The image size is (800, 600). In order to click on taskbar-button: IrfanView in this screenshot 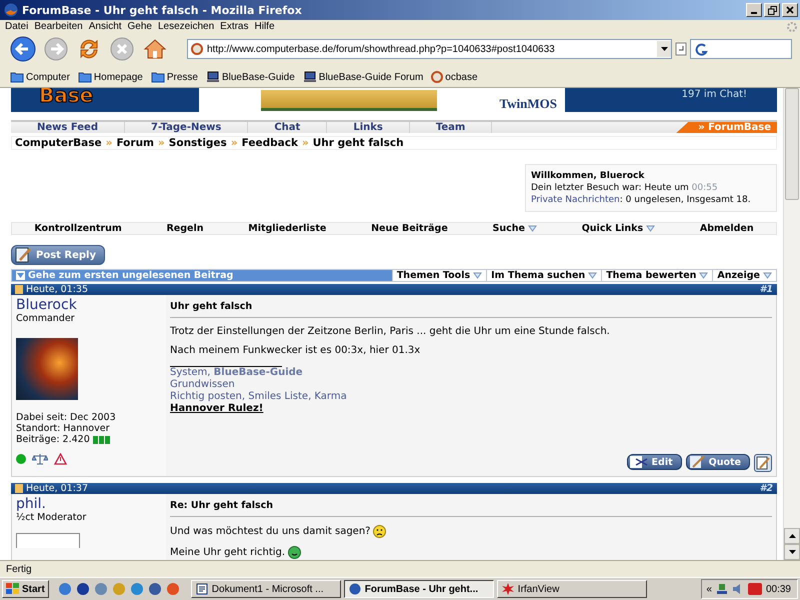, I will do `click(571, 589)`.